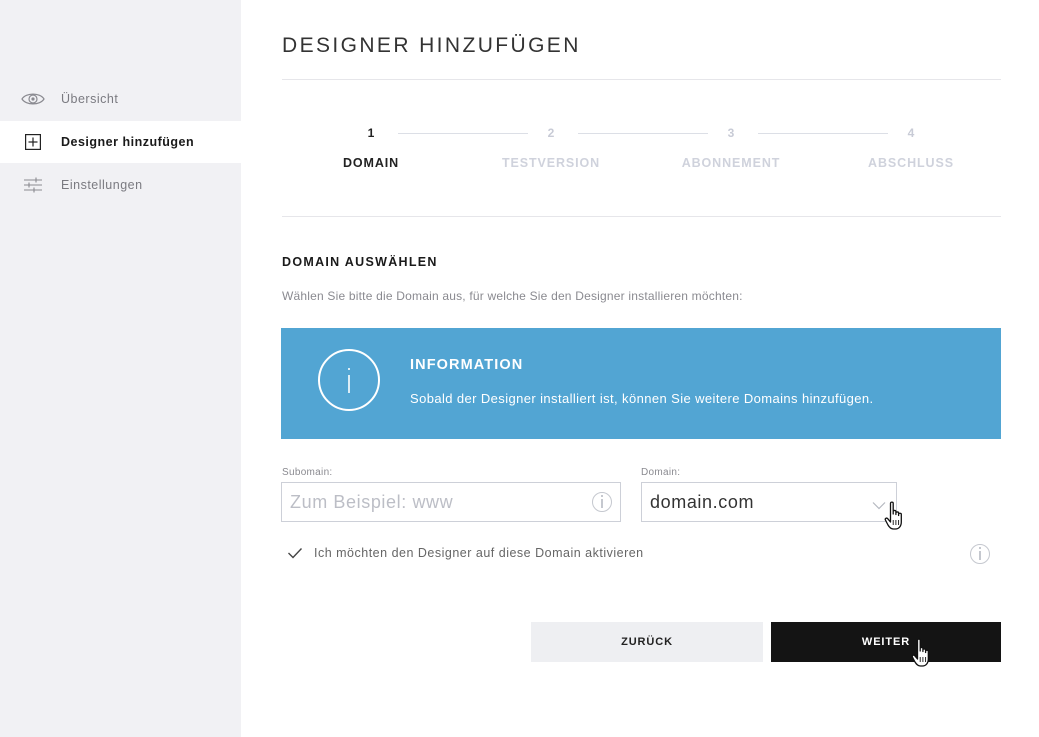  I want to click on next-button: WEITER, so click(886, 642).